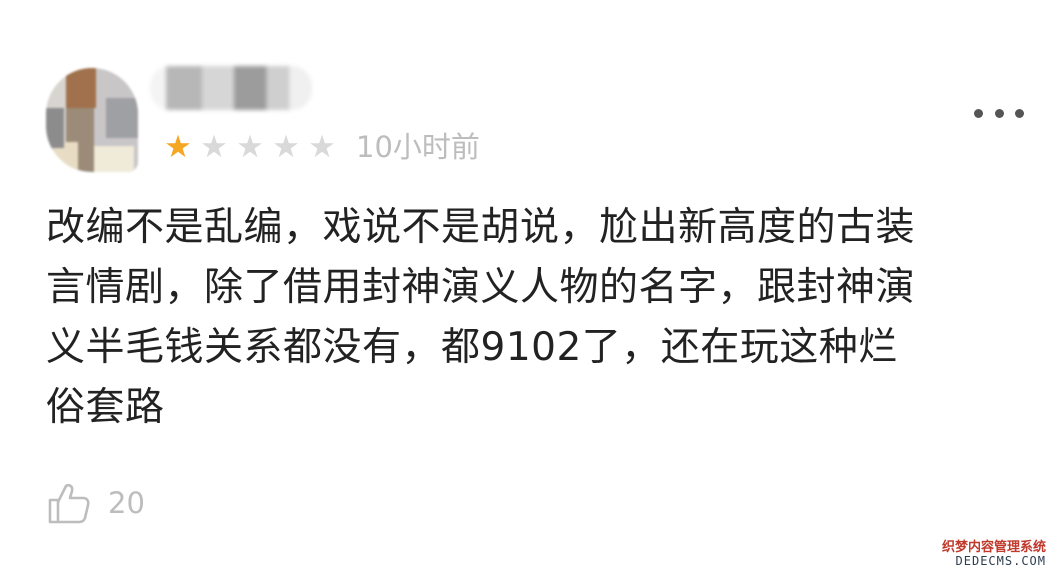 The height and width of the screenshot is (574, 1052). What do you see at coordinates (481, 227) in the screenshot?
I see `comment-line: 改编不是乱编，戏说不是胡说，尬出新高度的古装` at bounding box center [481, 227].